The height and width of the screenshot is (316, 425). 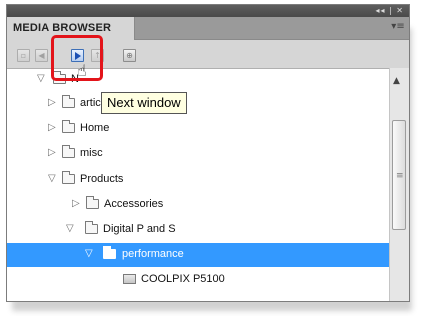 I want to click on tree-row-selected: ▽ performance, so click(x=198, y=255).